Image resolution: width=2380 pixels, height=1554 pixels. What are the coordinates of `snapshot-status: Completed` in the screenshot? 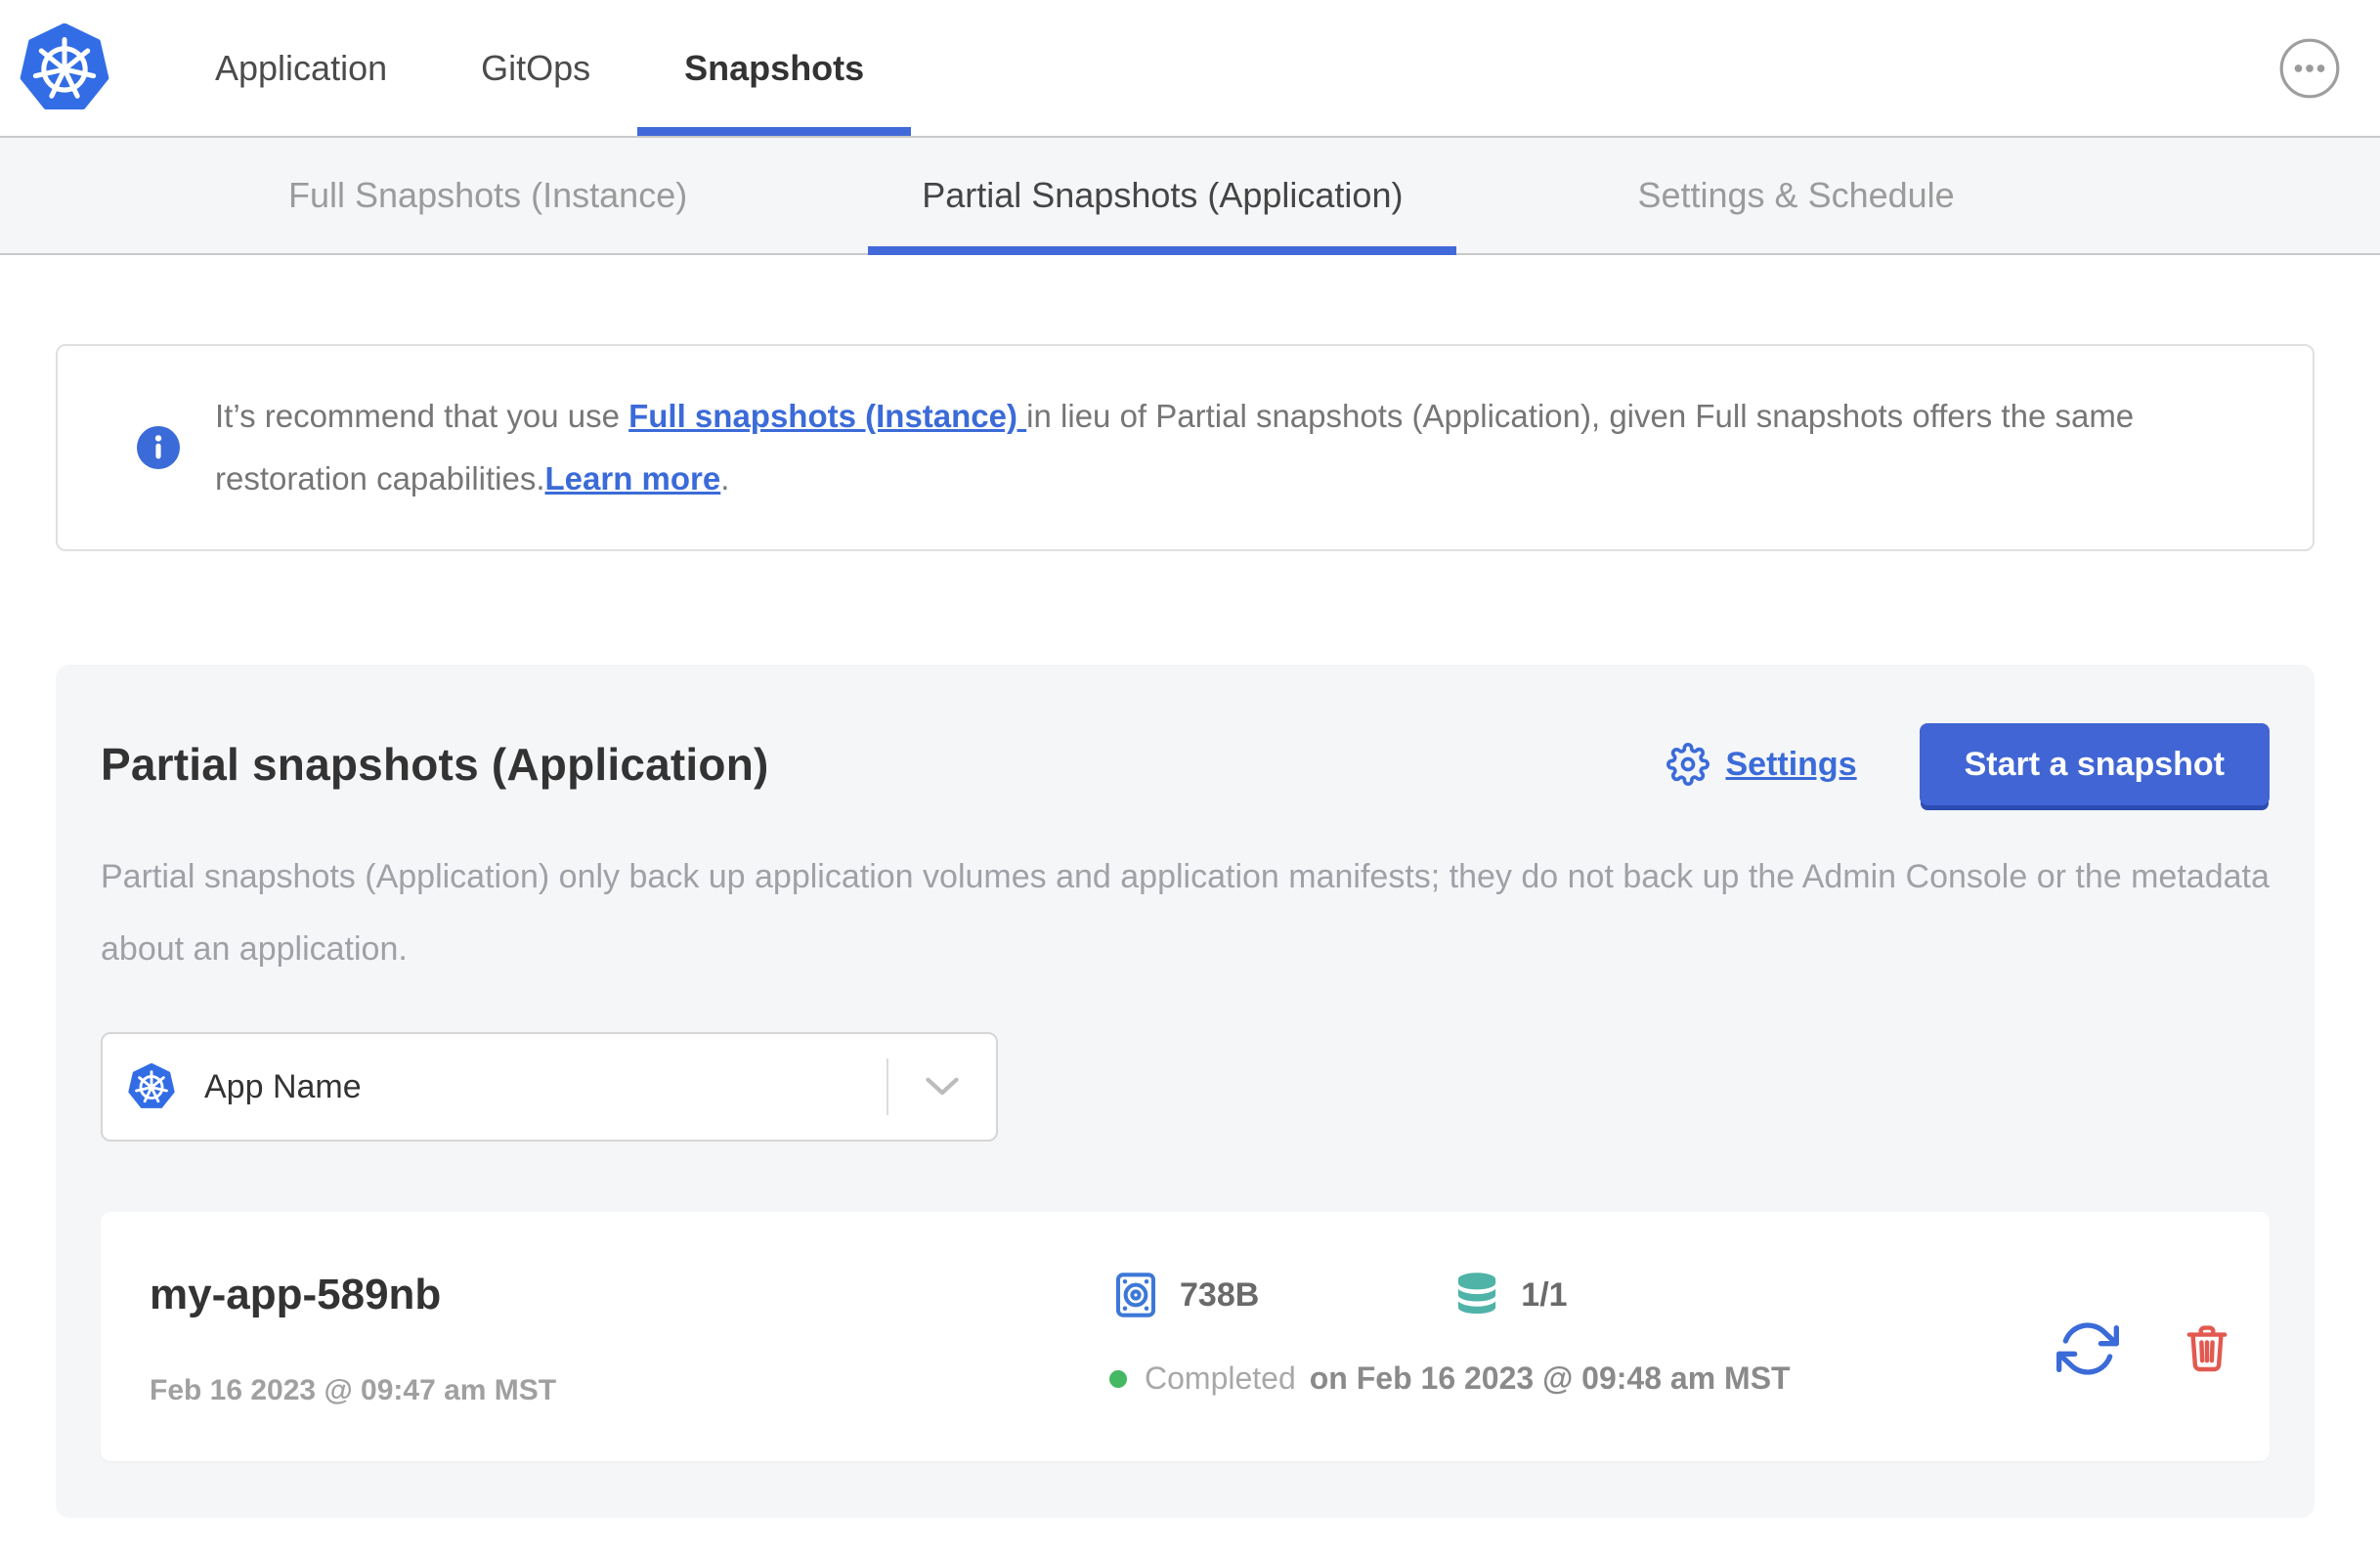 It's located at (1220, 1378).